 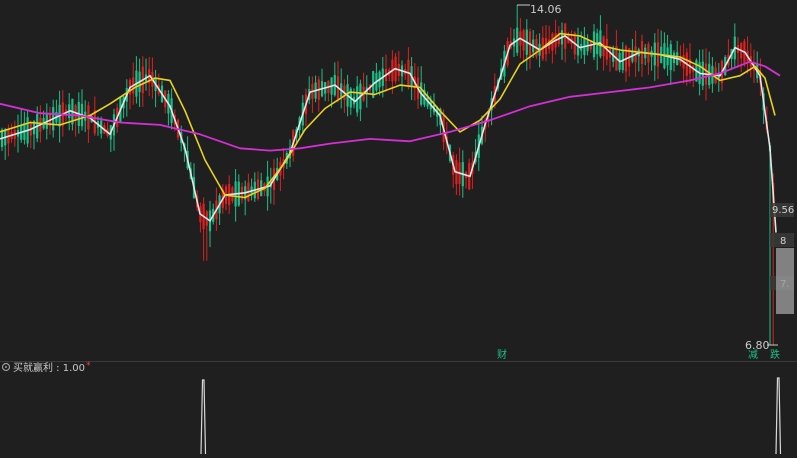 I want to click on right-axis-range-bar, so click(x=785, y=281).